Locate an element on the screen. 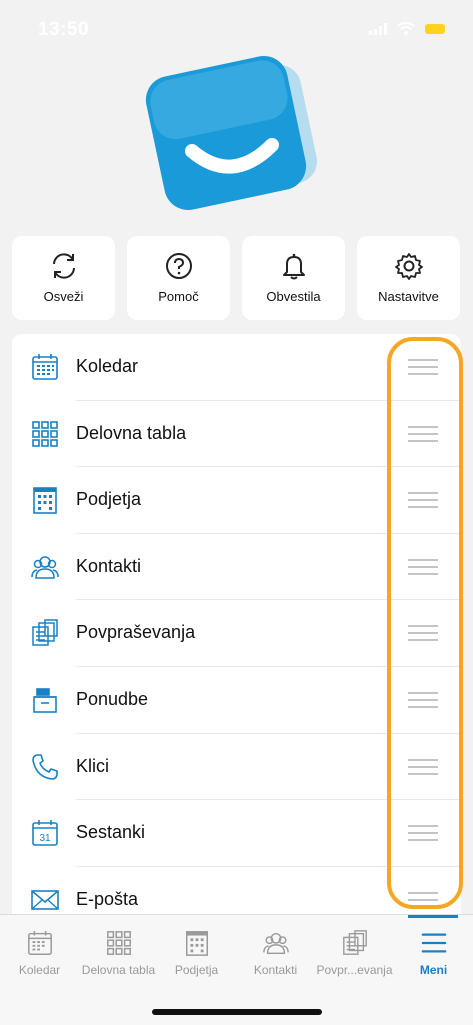  tab-kontakti: Kontakti is located at coordinates (275, 953).